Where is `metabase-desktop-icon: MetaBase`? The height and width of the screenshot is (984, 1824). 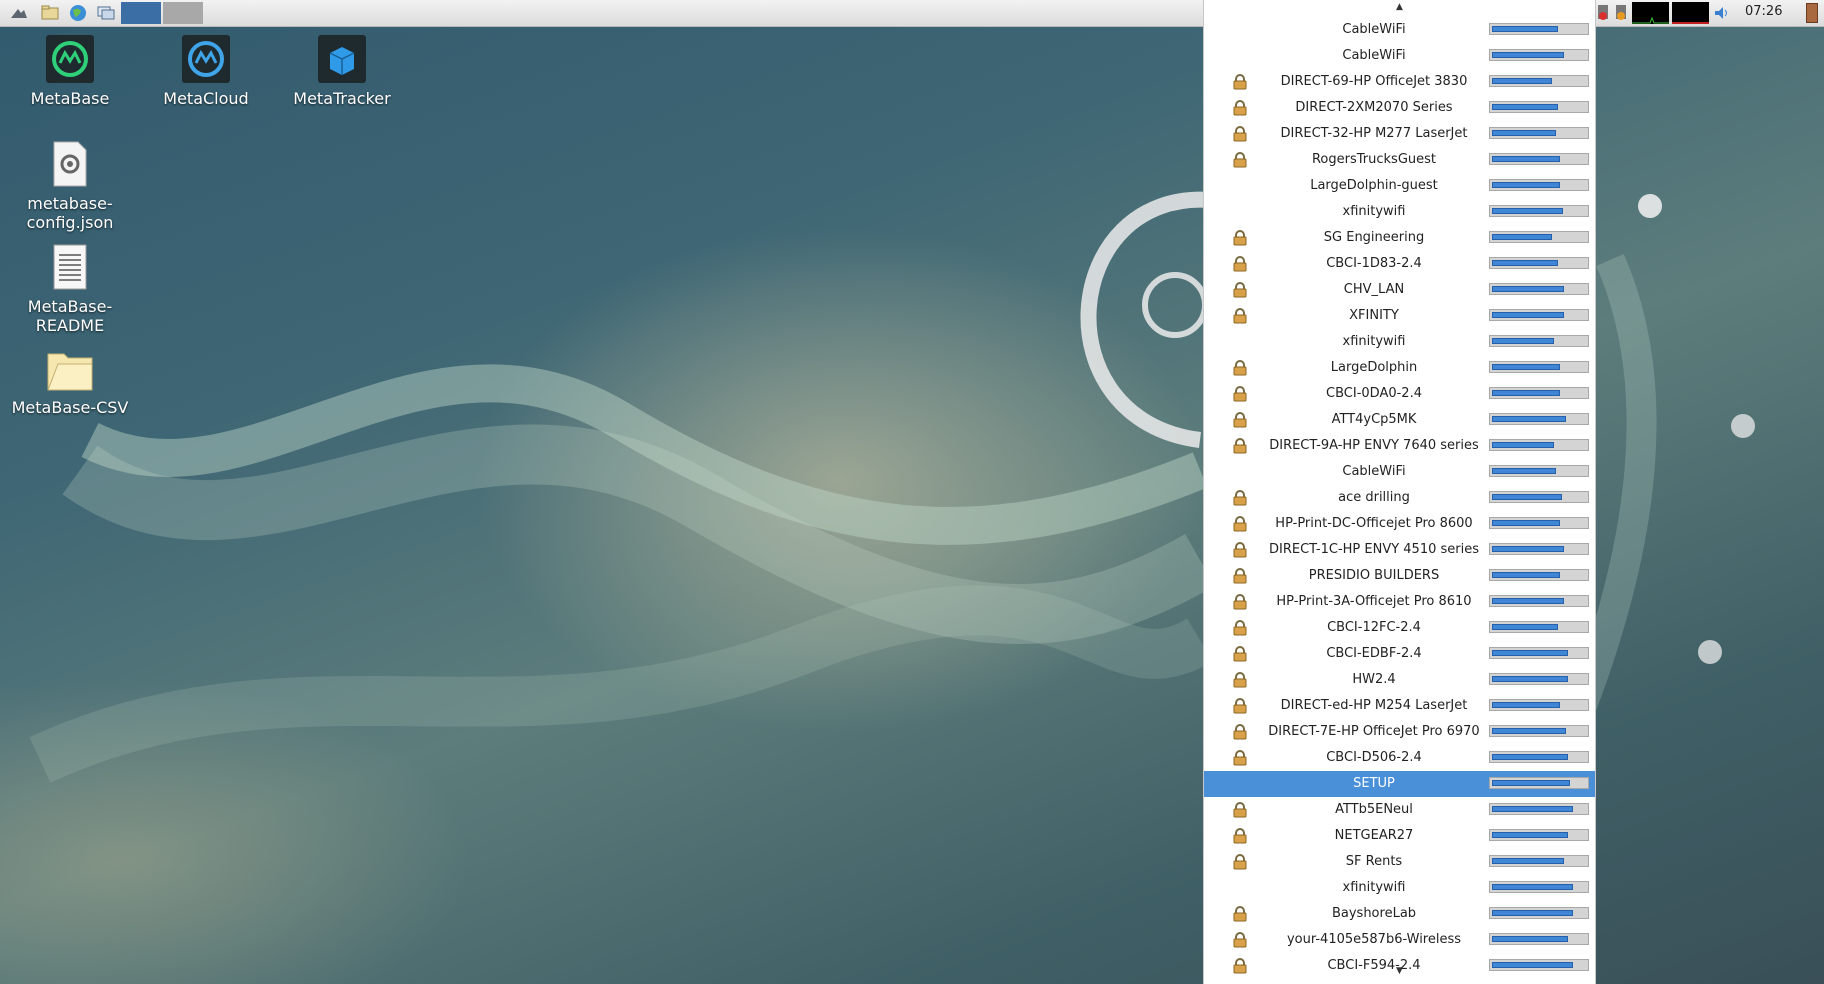 metabase-desktop-icon: MetaBase is located at coordinates (70, 71).